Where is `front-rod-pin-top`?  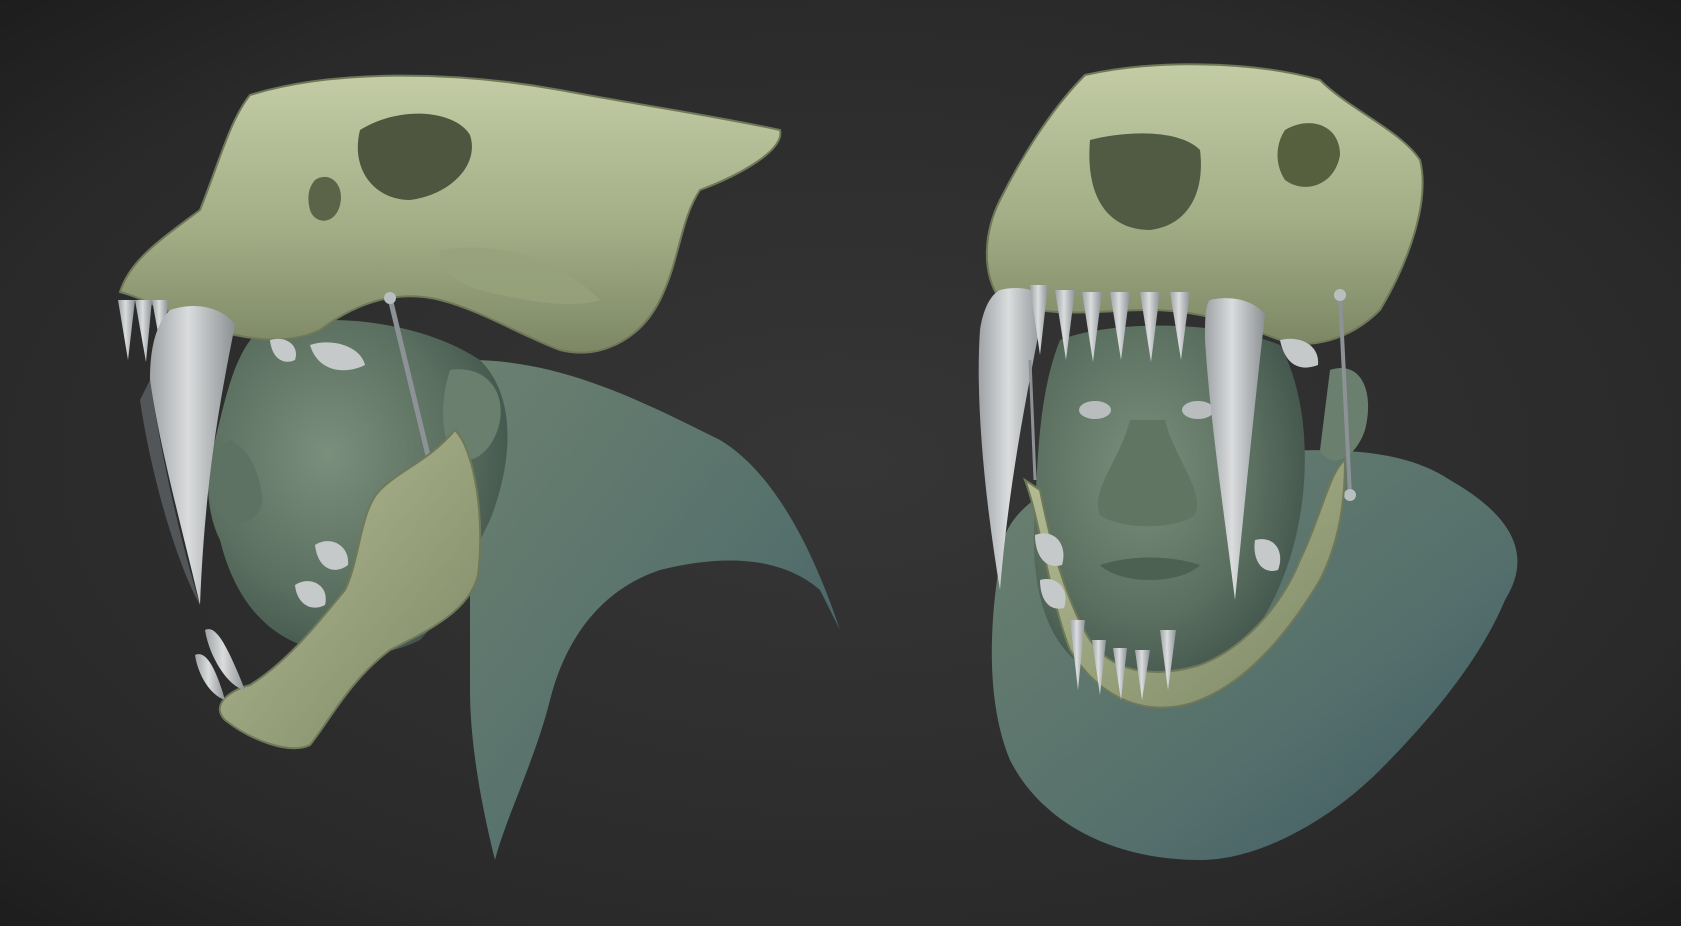
front-rod-pin-top is located at coordinates (1340, 295).